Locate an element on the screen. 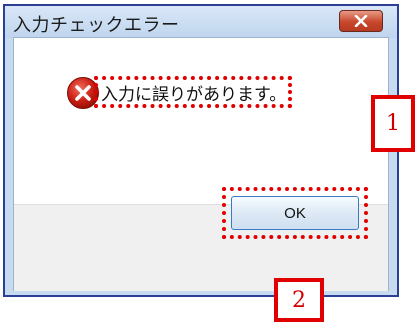 Image resolution: width=419 pixels, height=325 pixels. ok-button-highlight: OK is located at coordinates (295, 213).